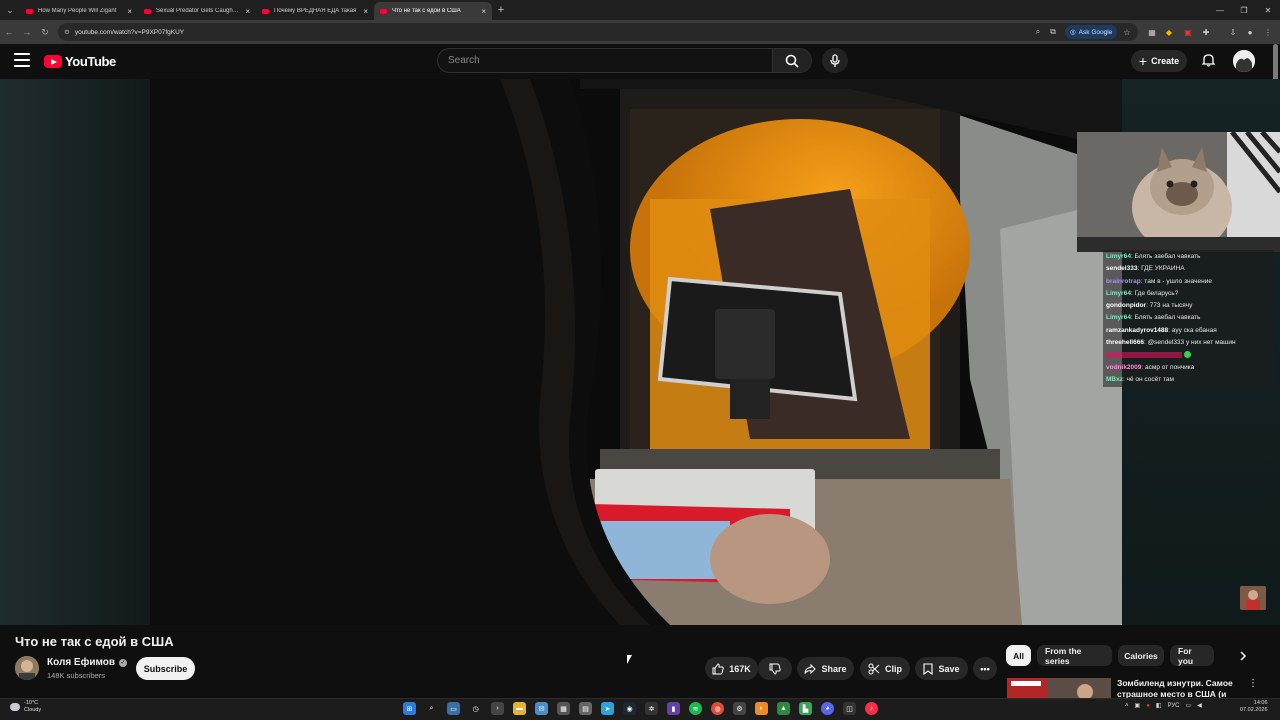  I want to click on telegram-icon: ➤, so click(607, 708).